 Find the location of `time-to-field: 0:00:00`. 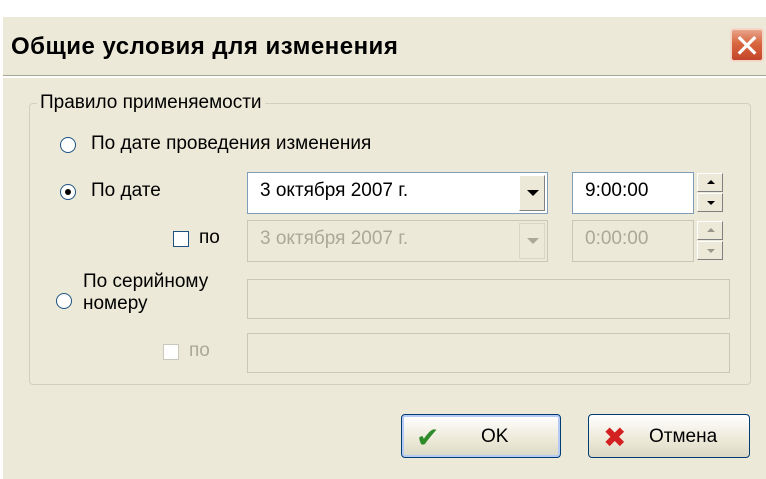

time-to-field: 0:00:00 is located at coordinates (633, 241).